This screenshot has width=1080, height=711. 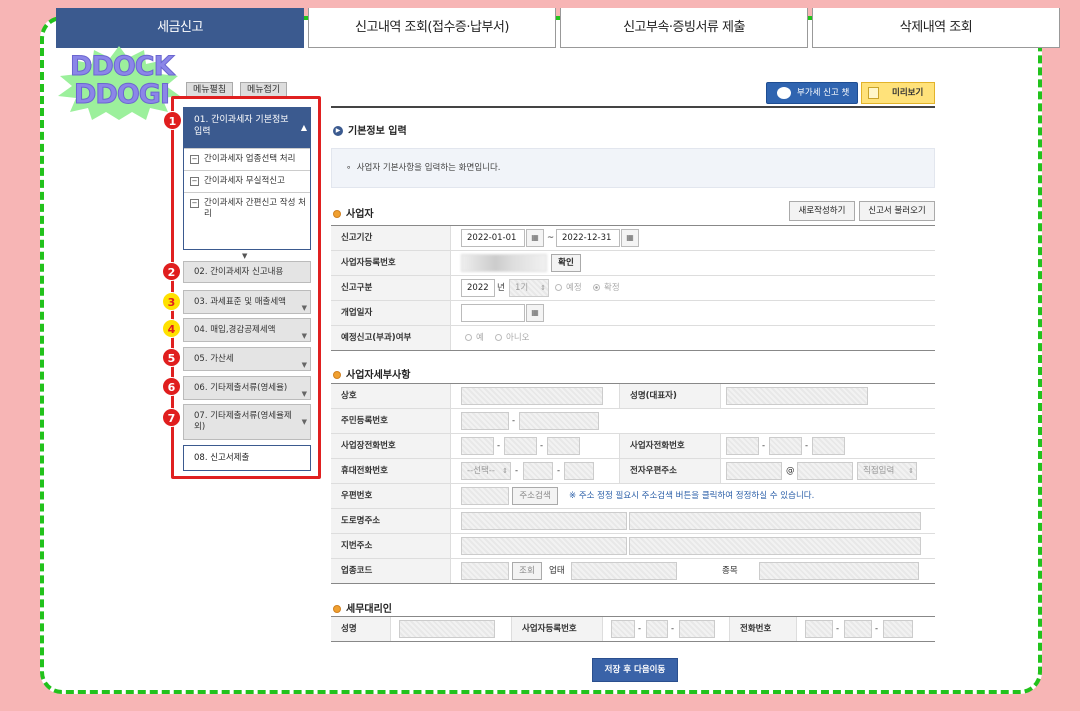 What do you see at coordinates (684, 28) in the screenshot?
I see `tab-attachment-submit: 신고부속·증빙서류 제출` at bounding box center [684, 28].